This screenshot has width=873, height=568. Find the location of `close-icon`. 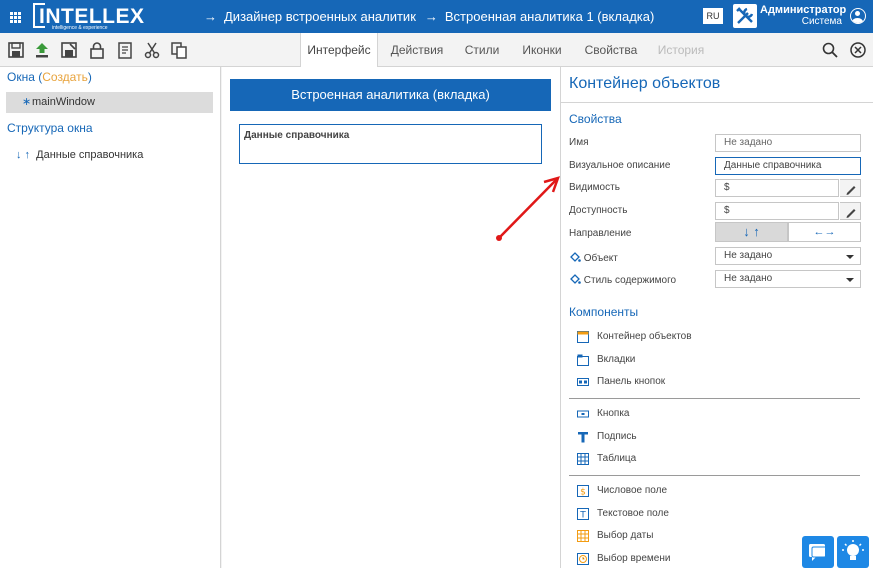

close-icon is located at coordinates (858, 50).